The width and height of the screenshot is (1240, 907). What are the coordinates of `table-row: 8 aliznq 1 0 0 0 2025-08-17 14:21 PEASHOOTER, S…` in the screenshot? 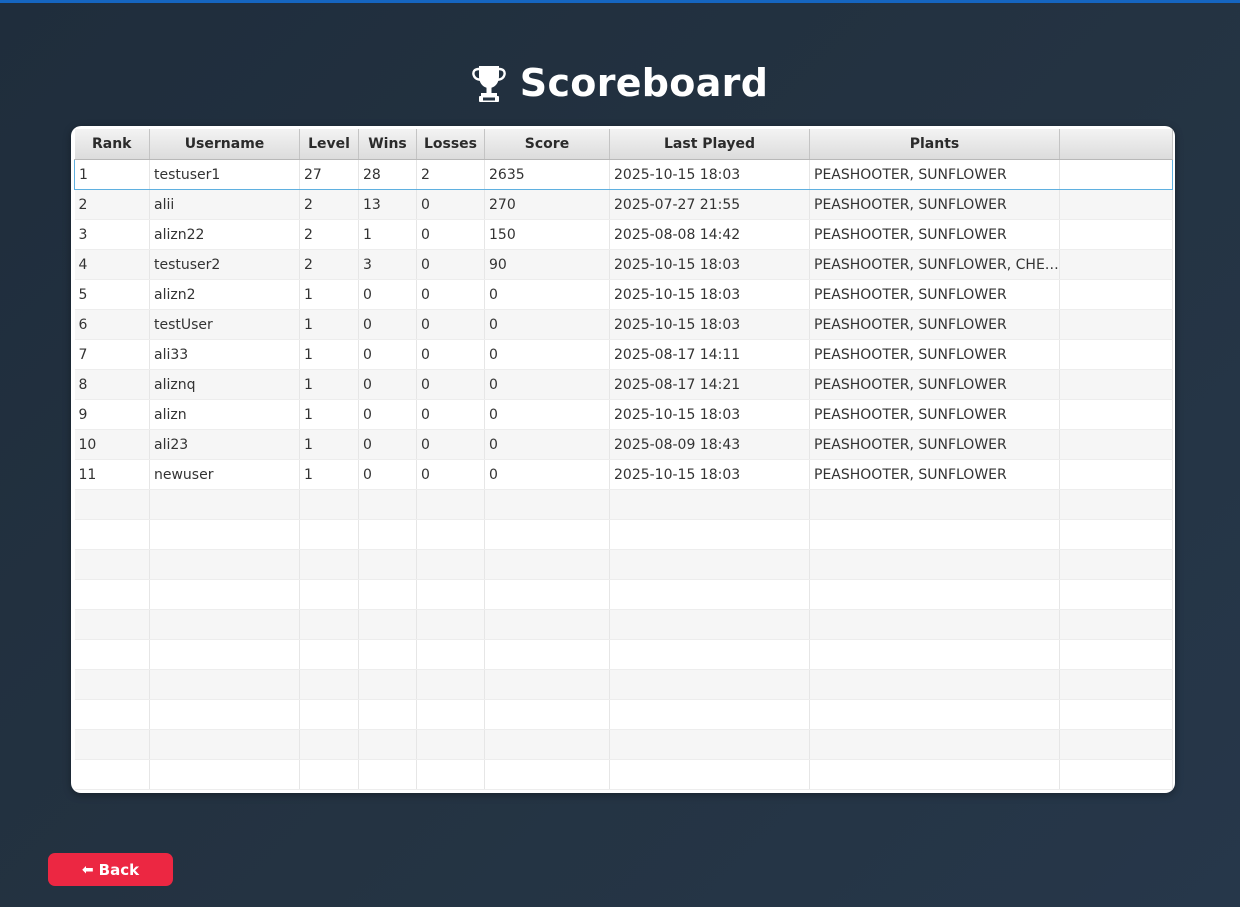 It's located at (623, 384).